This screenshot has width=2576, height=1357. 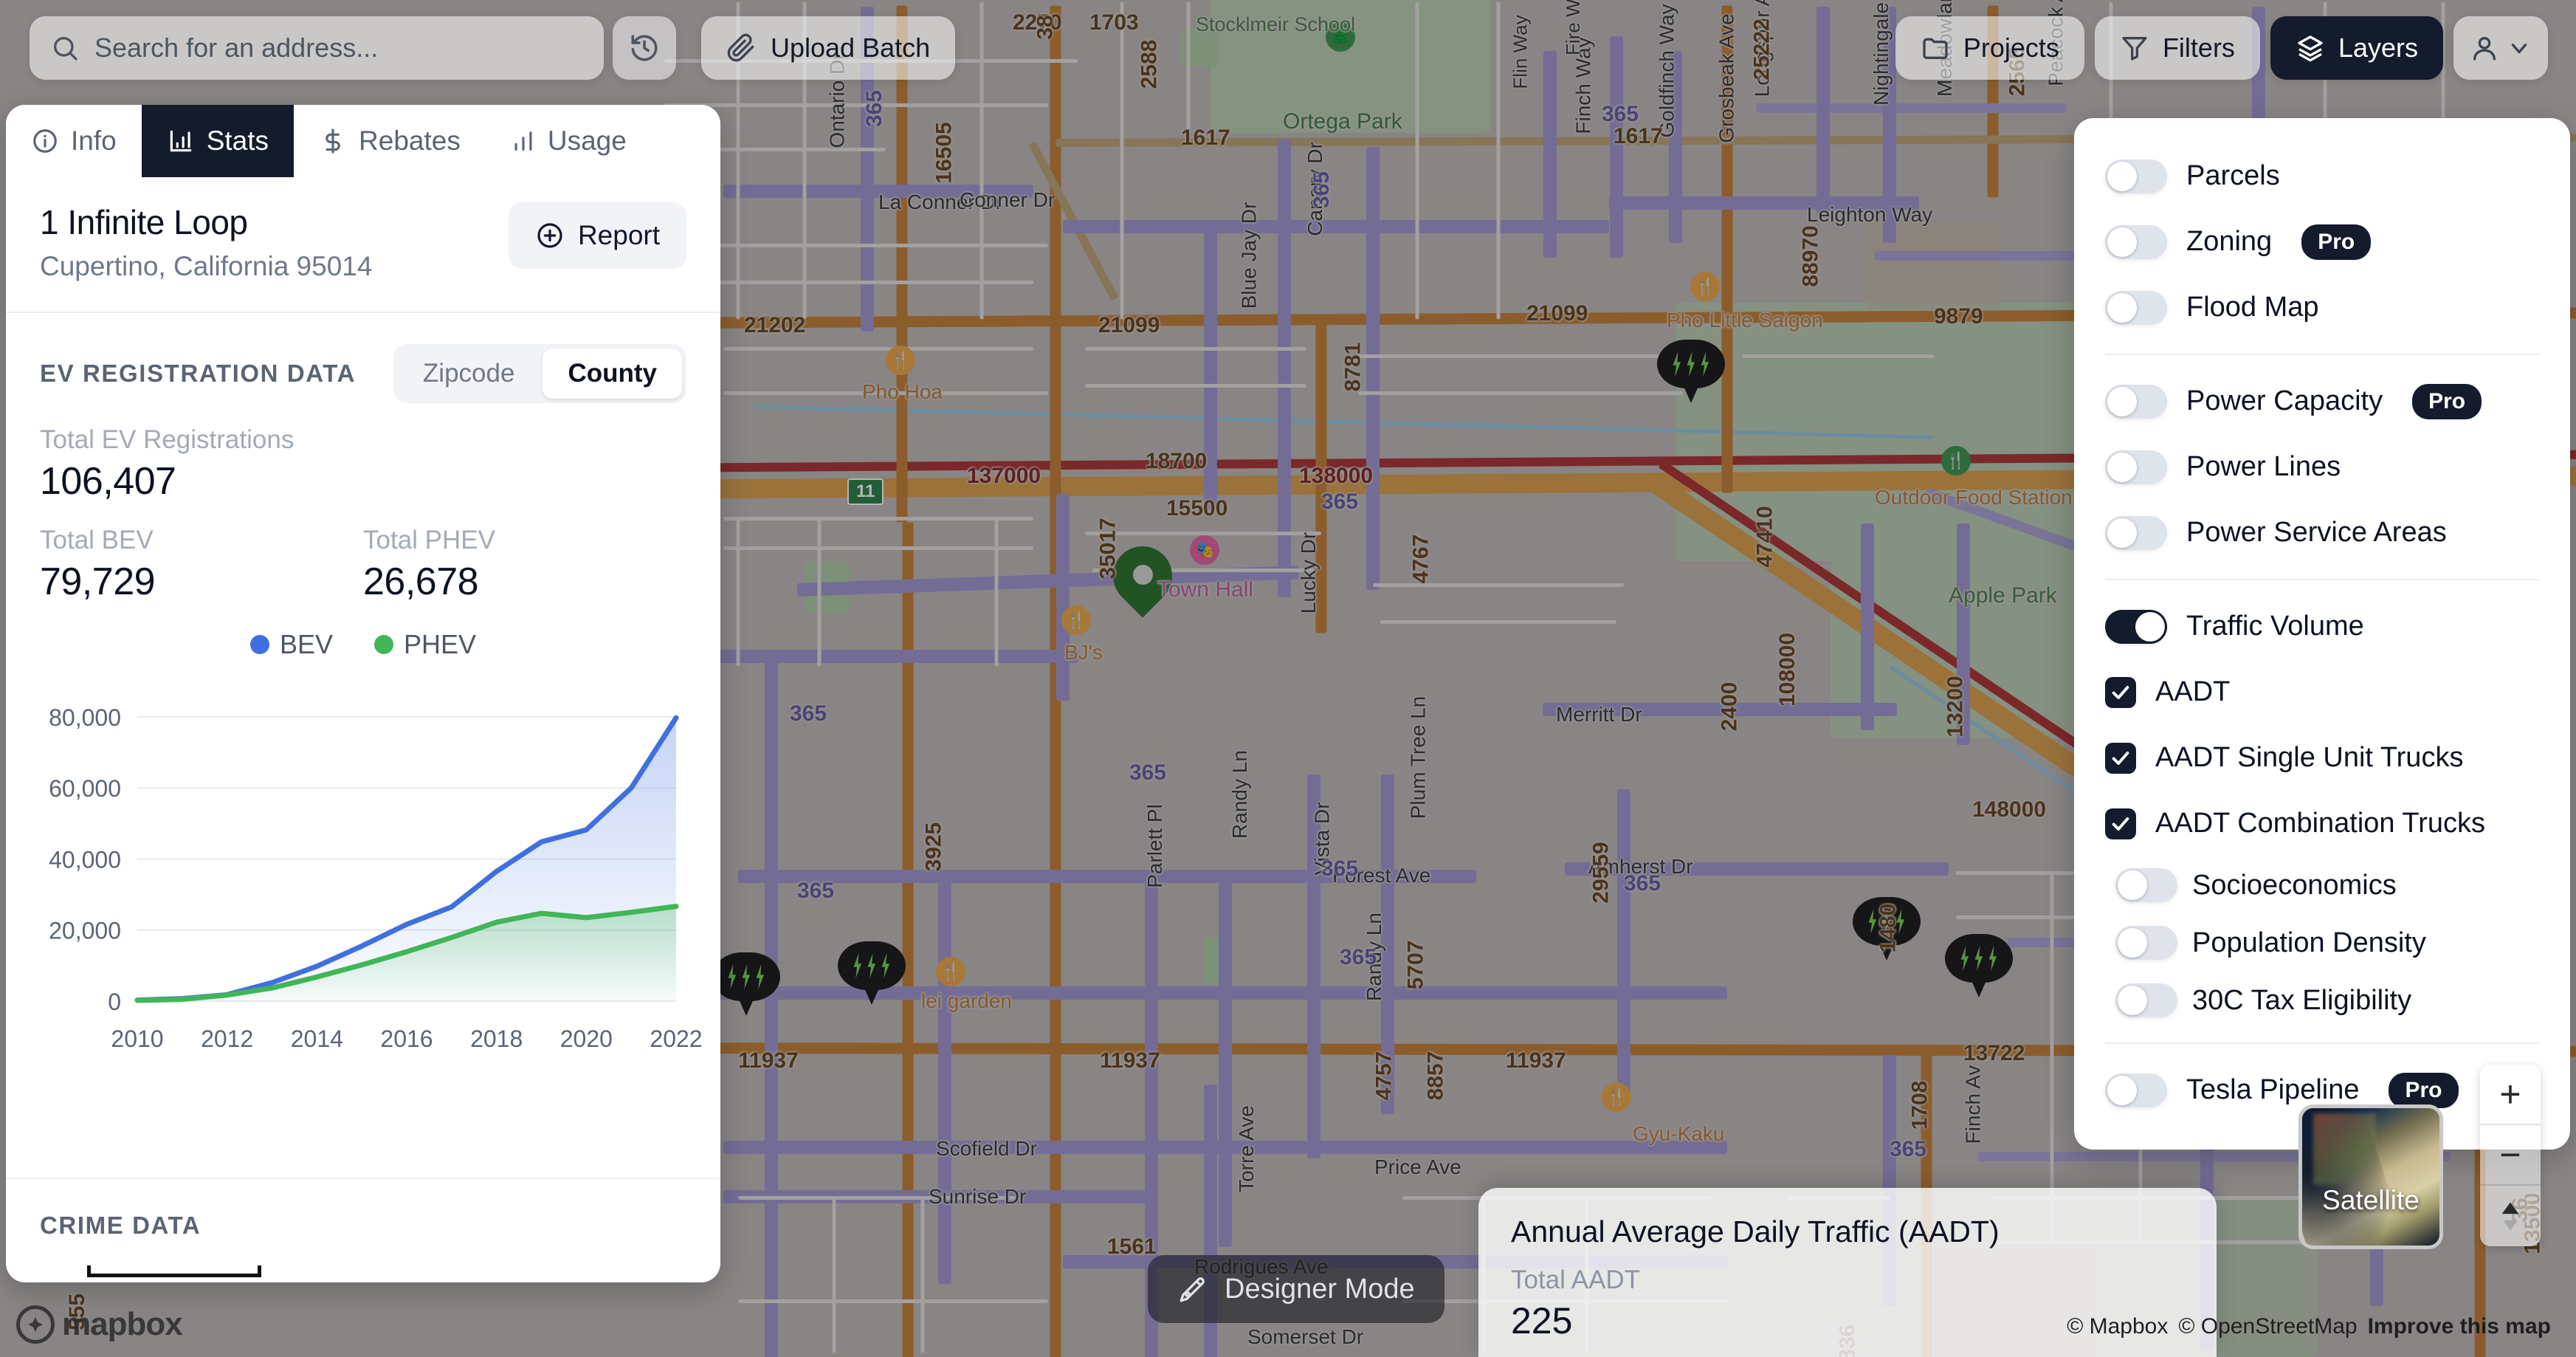 I want to click on scope-segmented-control: Zipcode County, so click(x=540, y=374).